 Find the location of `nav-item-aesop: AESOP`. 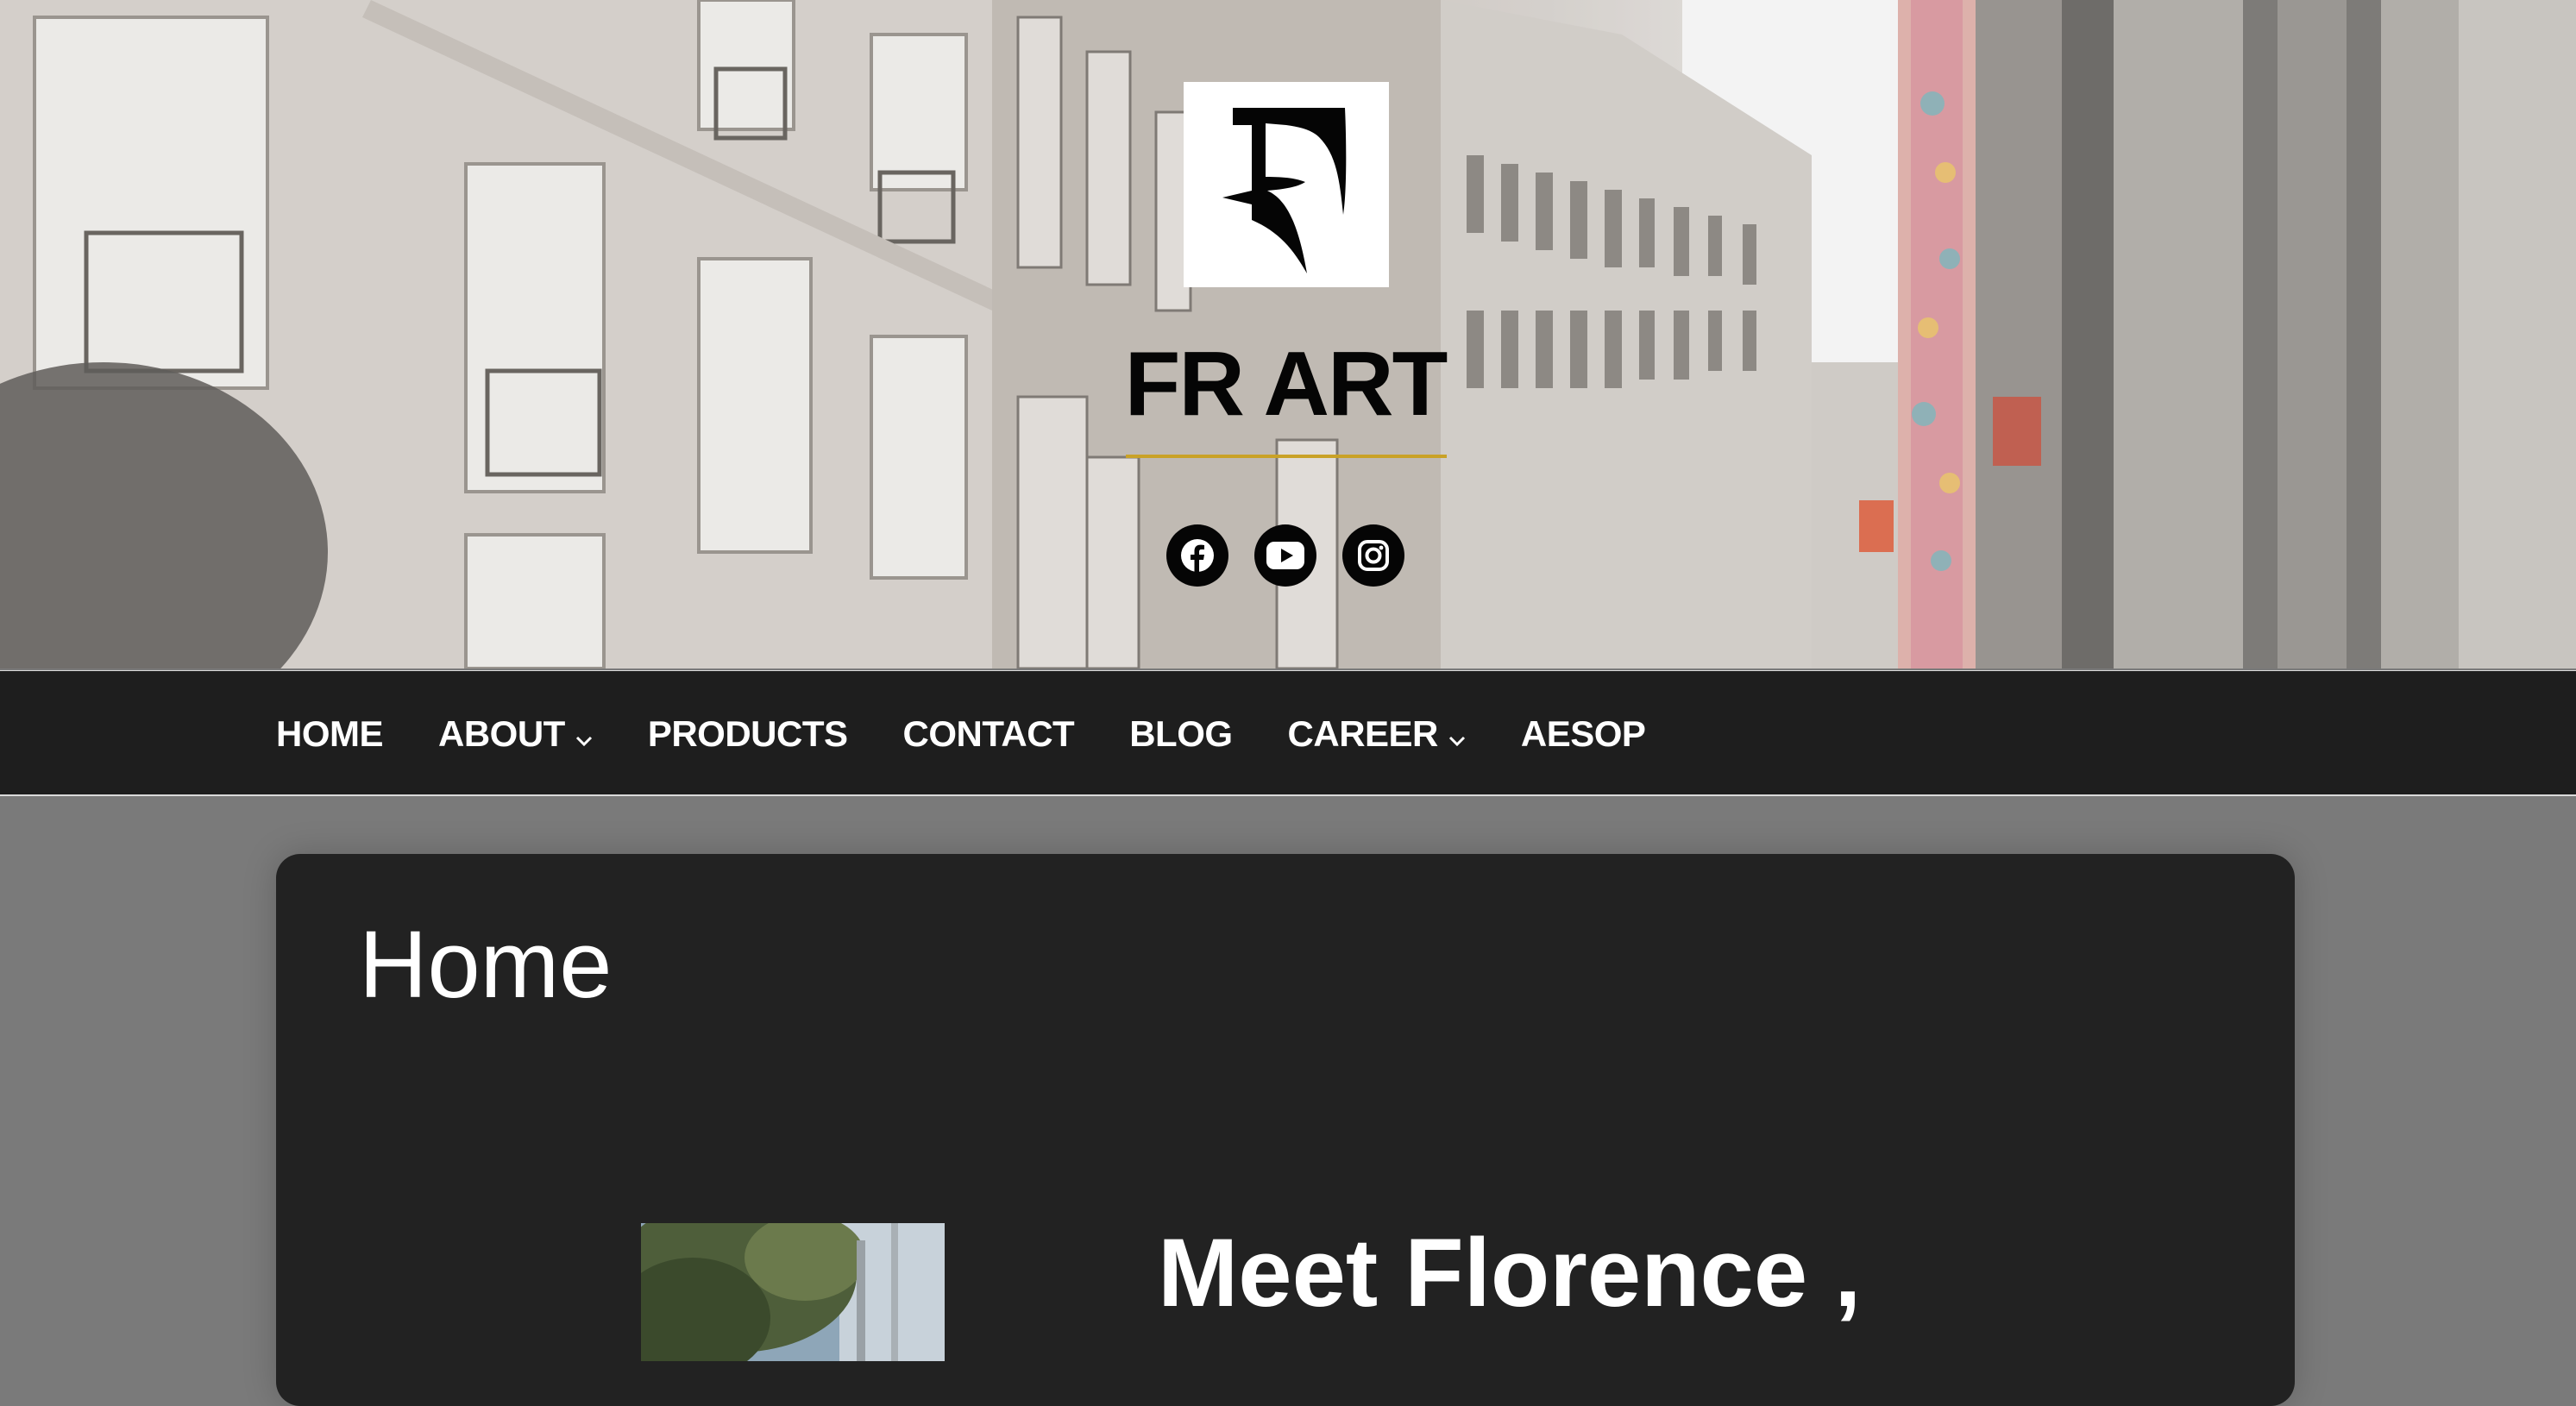

nav-item-aesop: AESOP is located at coordinates (1583, 734).